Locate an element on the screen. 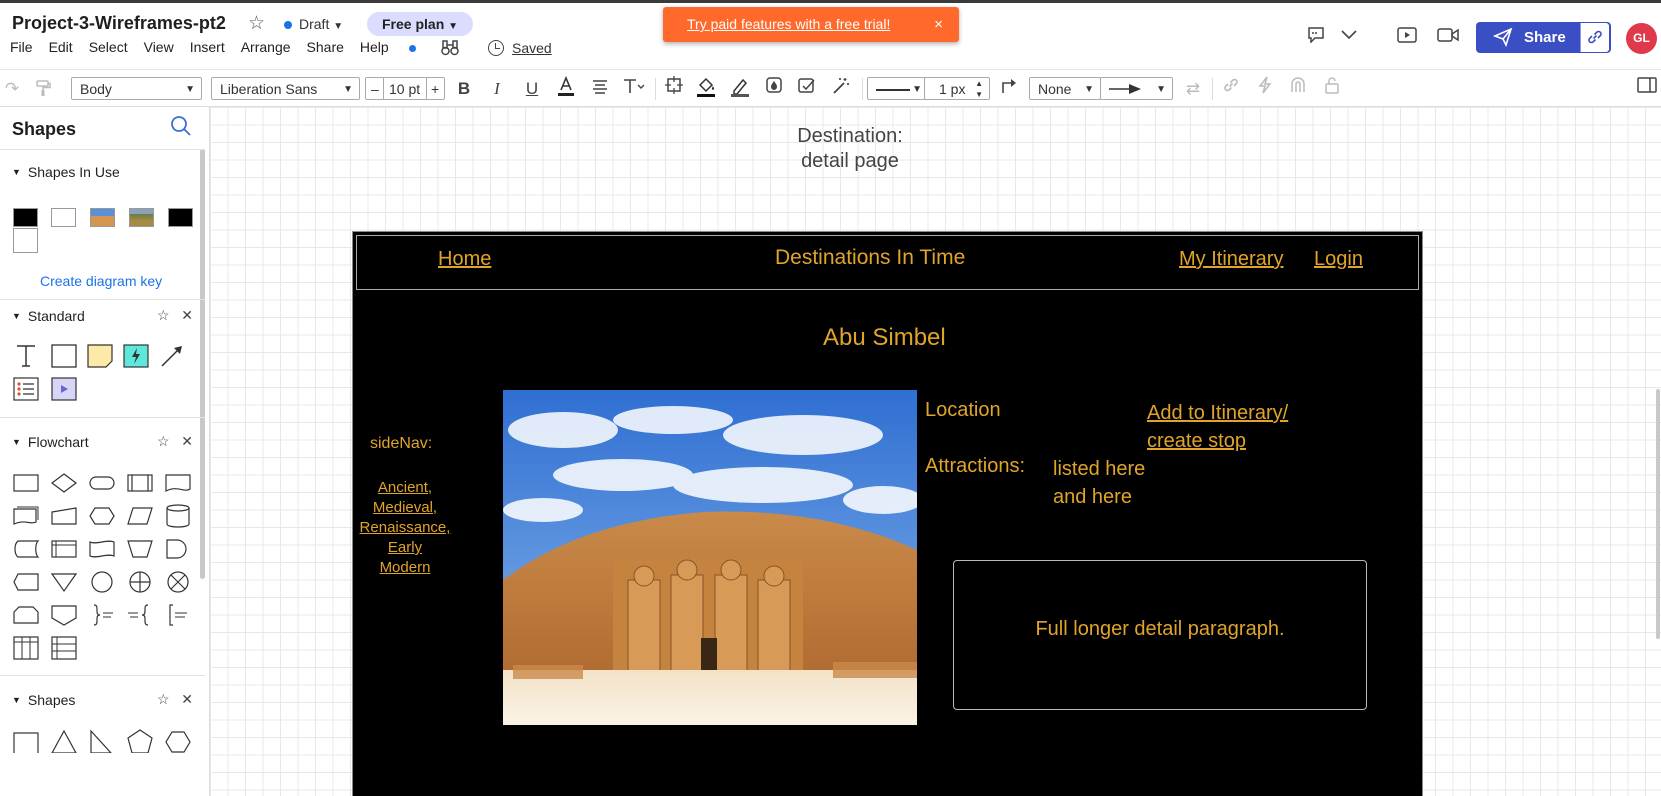  text-style-select: Body ▼ is located at coordinates (136, 88).